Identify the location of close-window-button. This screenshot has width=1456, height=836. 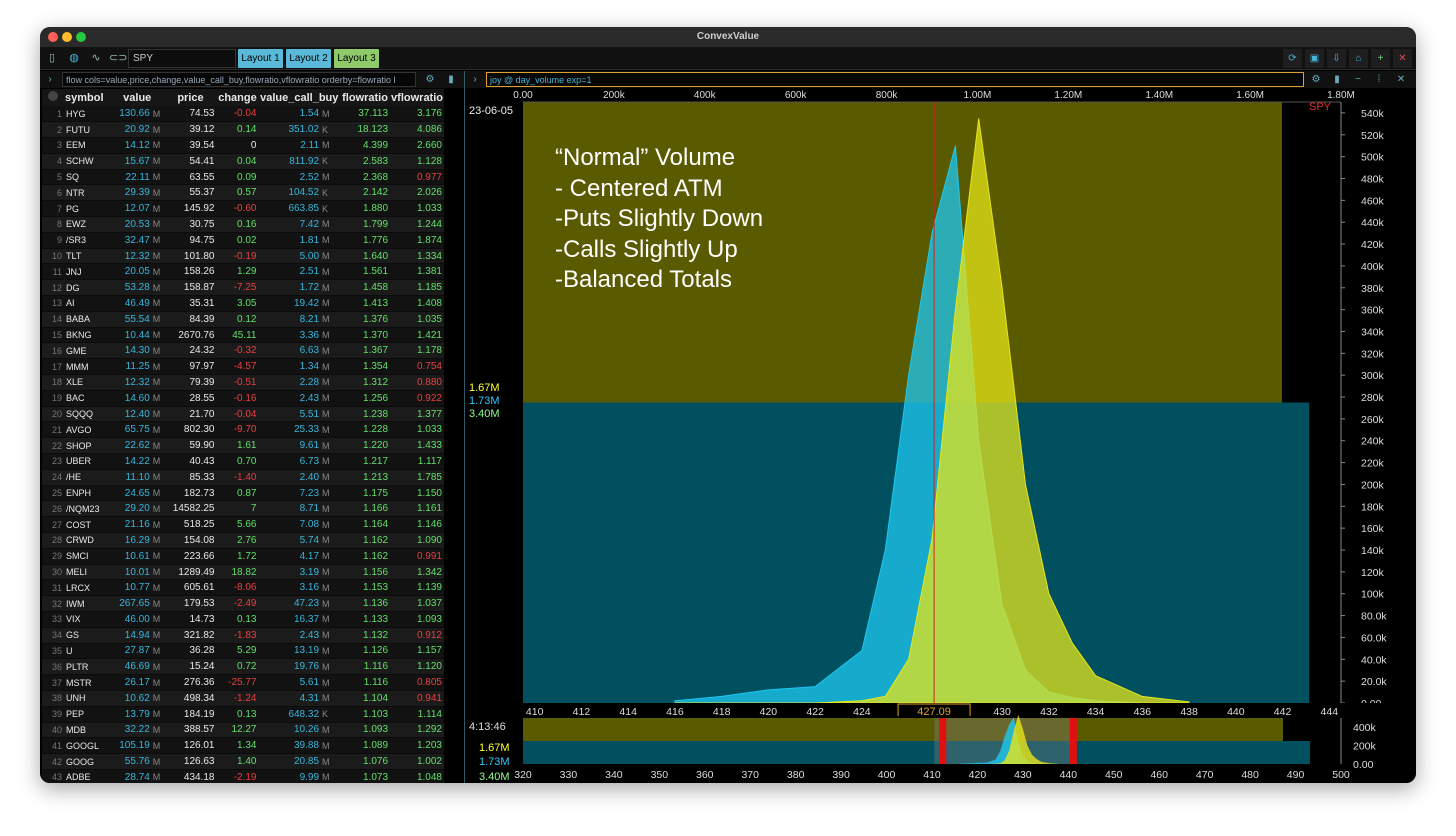
(53, 37).